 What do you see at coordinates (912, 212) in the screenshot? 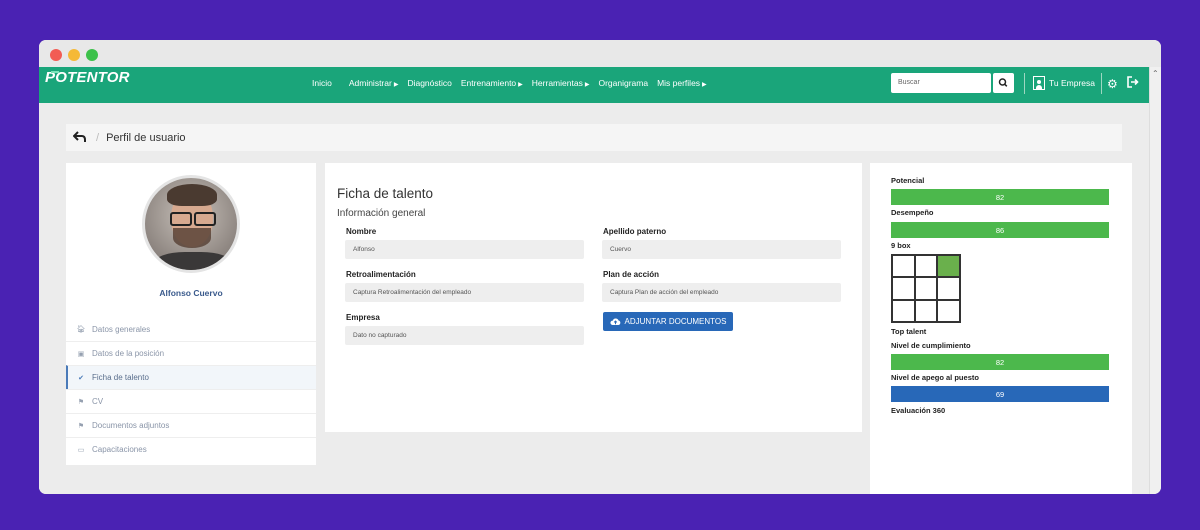
I see `desempeno-label: Desempeño` at bounding box center [912, 212].